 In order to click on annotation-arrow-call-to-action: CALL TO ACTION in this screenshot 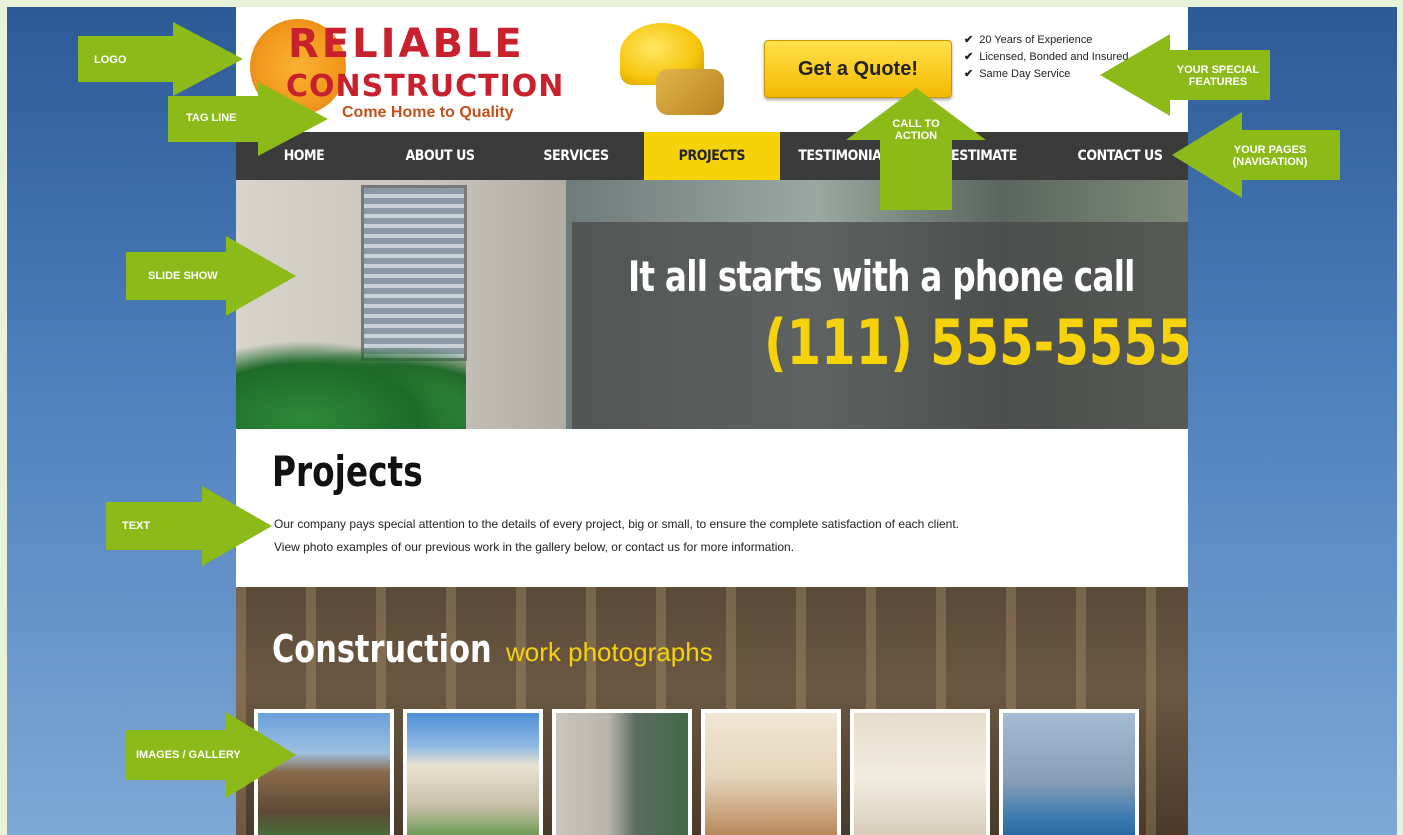, I will do `click(916, 149)`.